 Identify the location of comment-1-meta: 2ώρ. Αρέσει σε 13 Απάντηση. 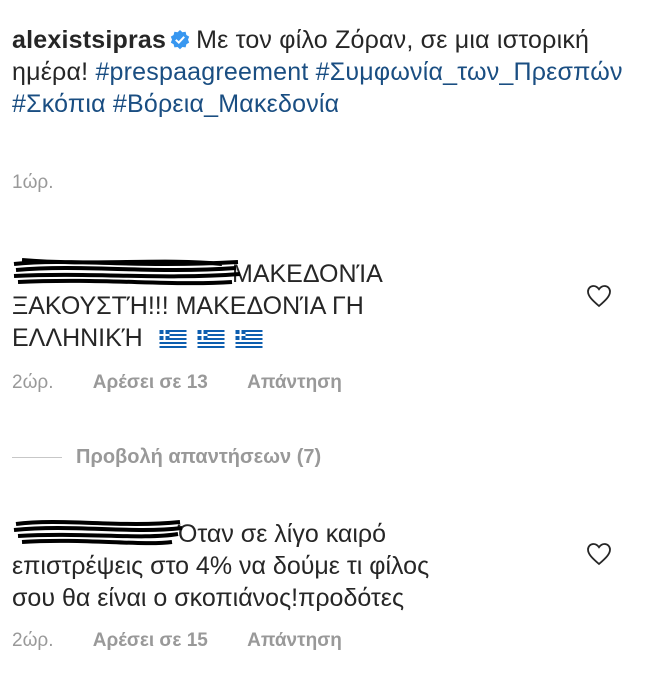
(194, 383).